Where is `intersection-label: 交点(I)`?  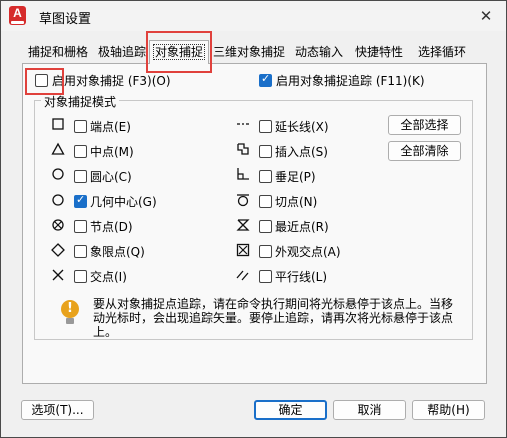 intersection-label: 交点(I) is located at coordinates (108, 276).